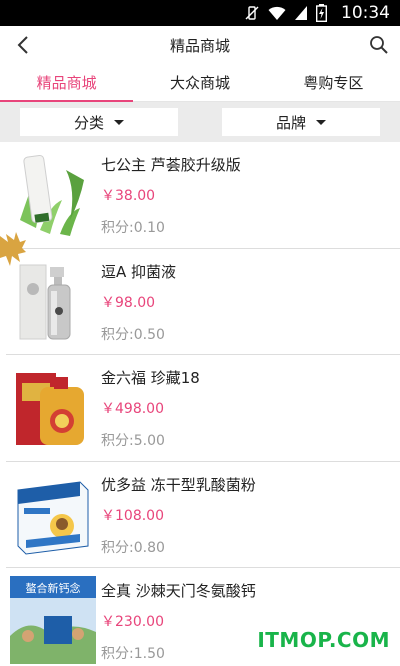  I want to click on tab-premium-mall: 精品商城, so click(67, 83).